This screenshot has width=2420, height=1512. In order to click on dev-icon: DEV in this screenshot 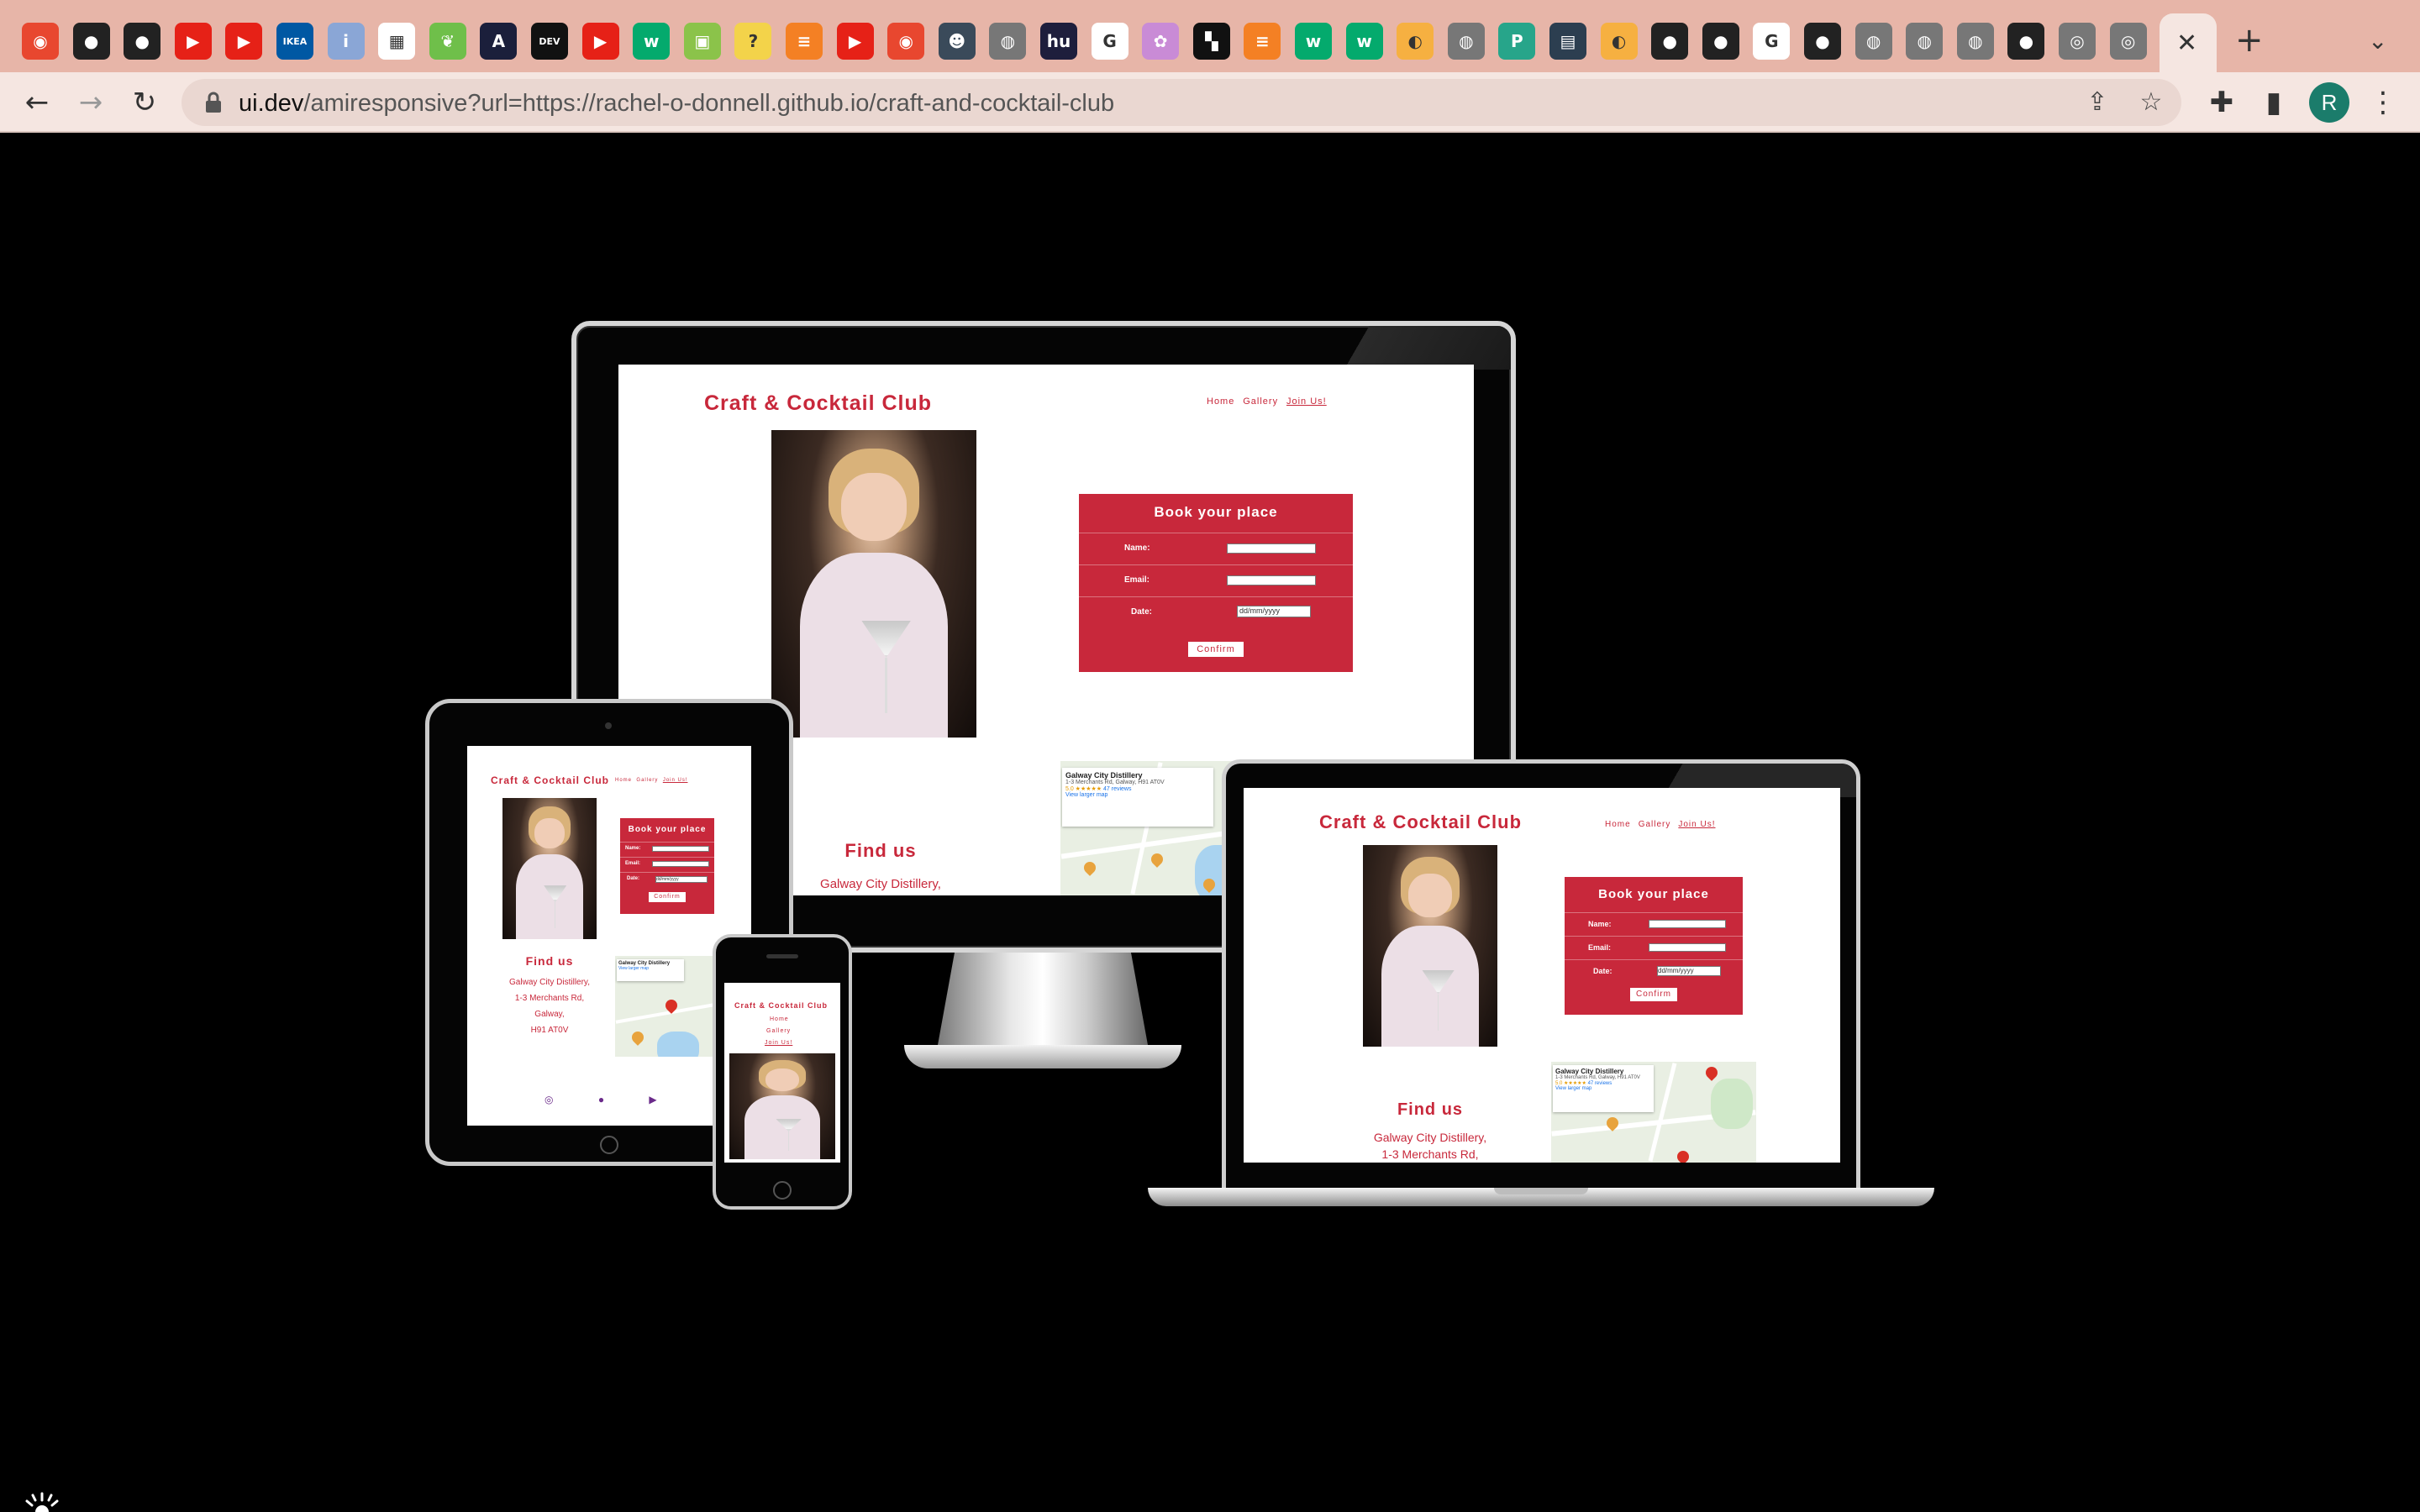, I will do `click(549, 41)`.